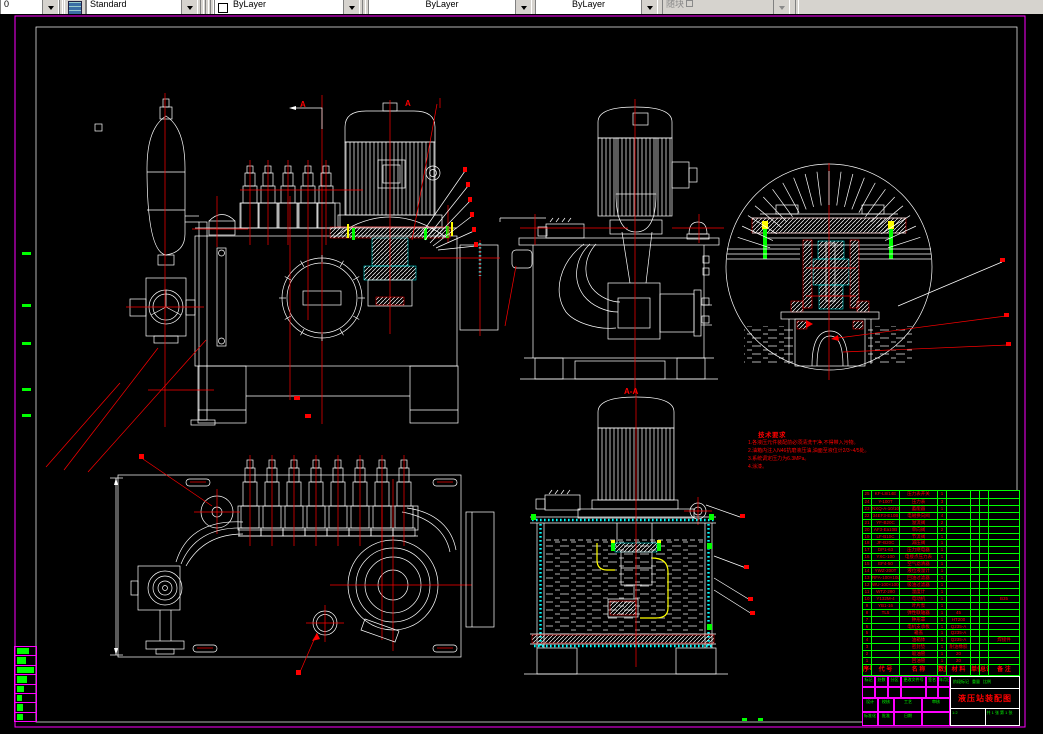 The width and height of the screenshot is (1043, 734). I want to click on table-cell: EF4-50, so click(886, 564).